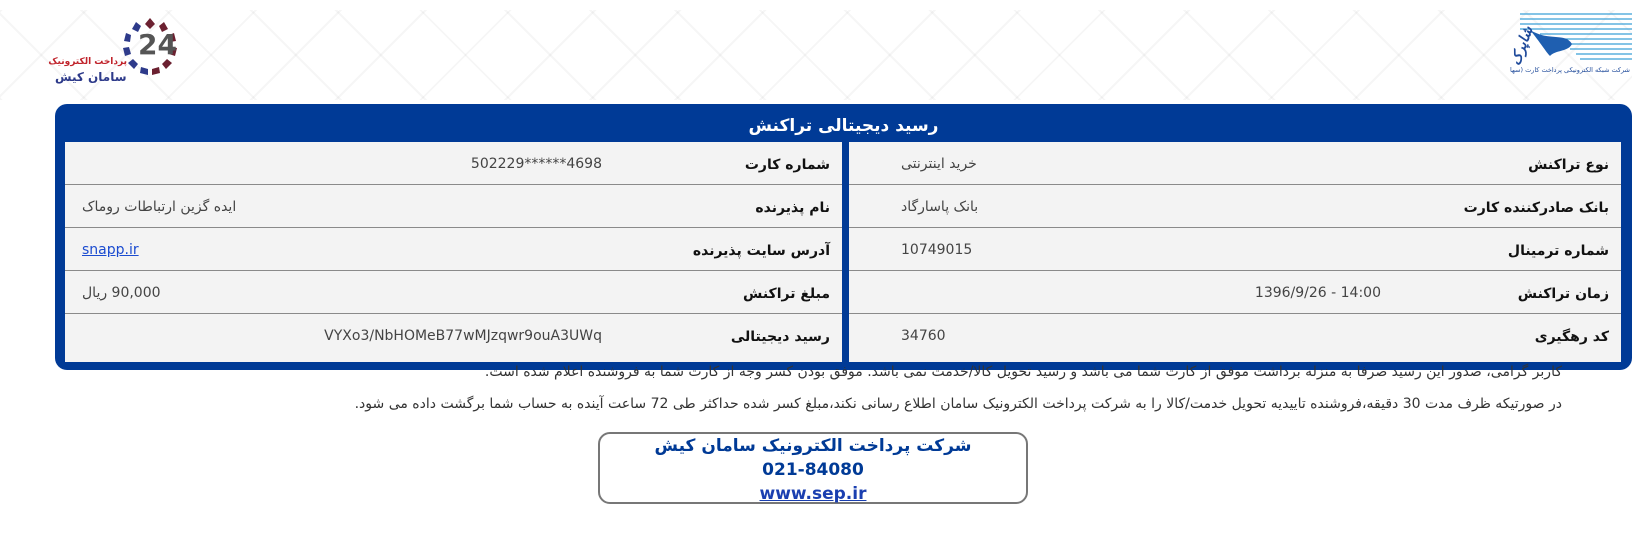 The width and height of the screenshot is (1632, 536). Describe the element at coordinates (843, 126) in the screenshot. I see `receipt-title: رسید دیجیتالی تراکنش` at that location.